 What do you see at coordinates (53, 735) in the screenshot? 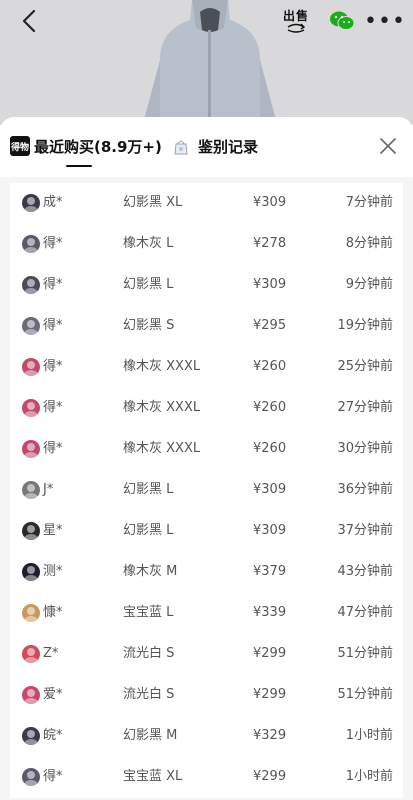
I see `buyer-name: 皖*` at bounding box center [53, 735].